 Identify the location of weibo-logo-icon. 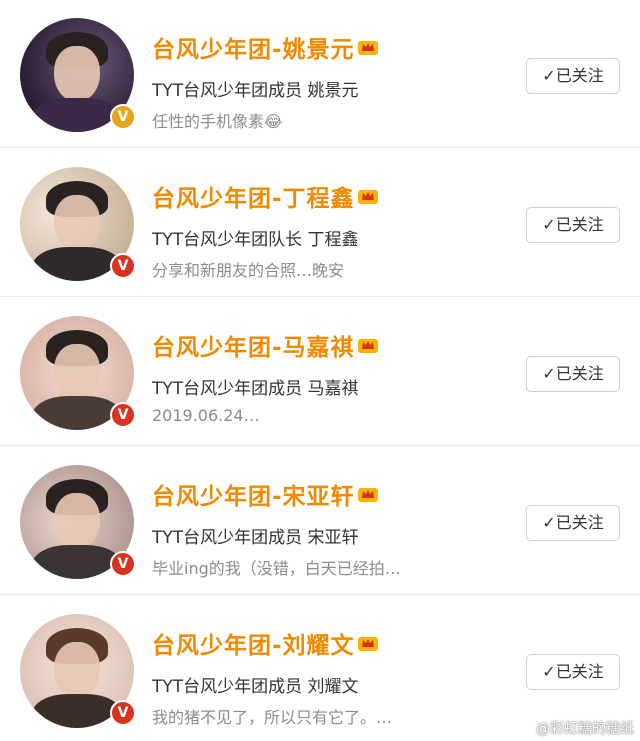
(523, 728).